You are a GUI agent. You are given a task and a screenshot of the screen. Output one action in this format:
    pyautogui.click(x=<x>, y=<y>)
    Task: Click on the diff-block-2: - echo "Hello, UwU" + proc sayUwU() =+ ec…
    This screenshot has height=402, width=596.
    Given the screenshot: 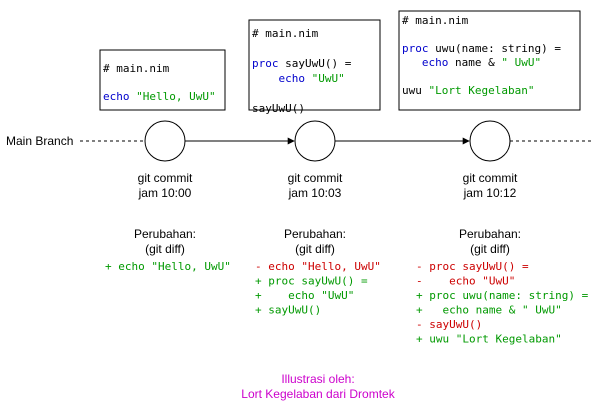 What is the action you would take?
    pyautogui.click(x=318, y=288)
    